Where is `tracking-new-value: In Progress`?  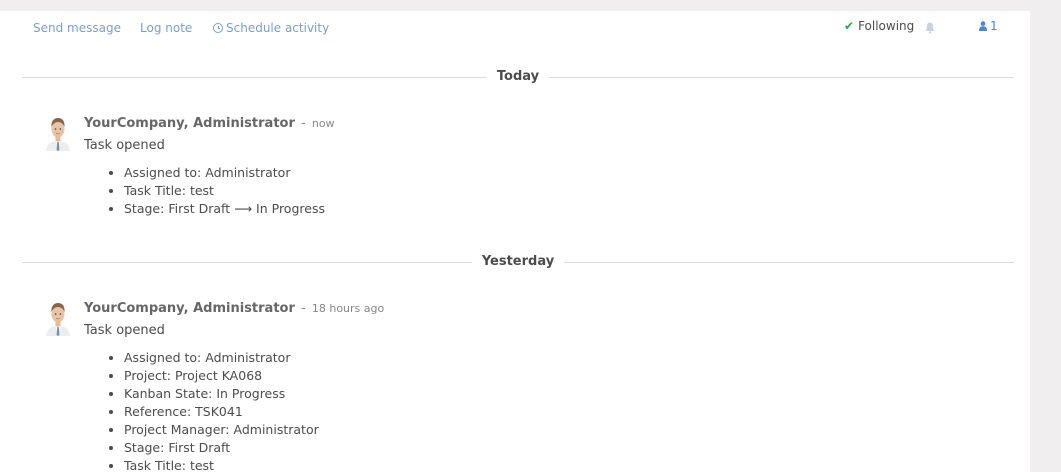
tracking-new-value: In Progress is located at coordinates (290, 208).